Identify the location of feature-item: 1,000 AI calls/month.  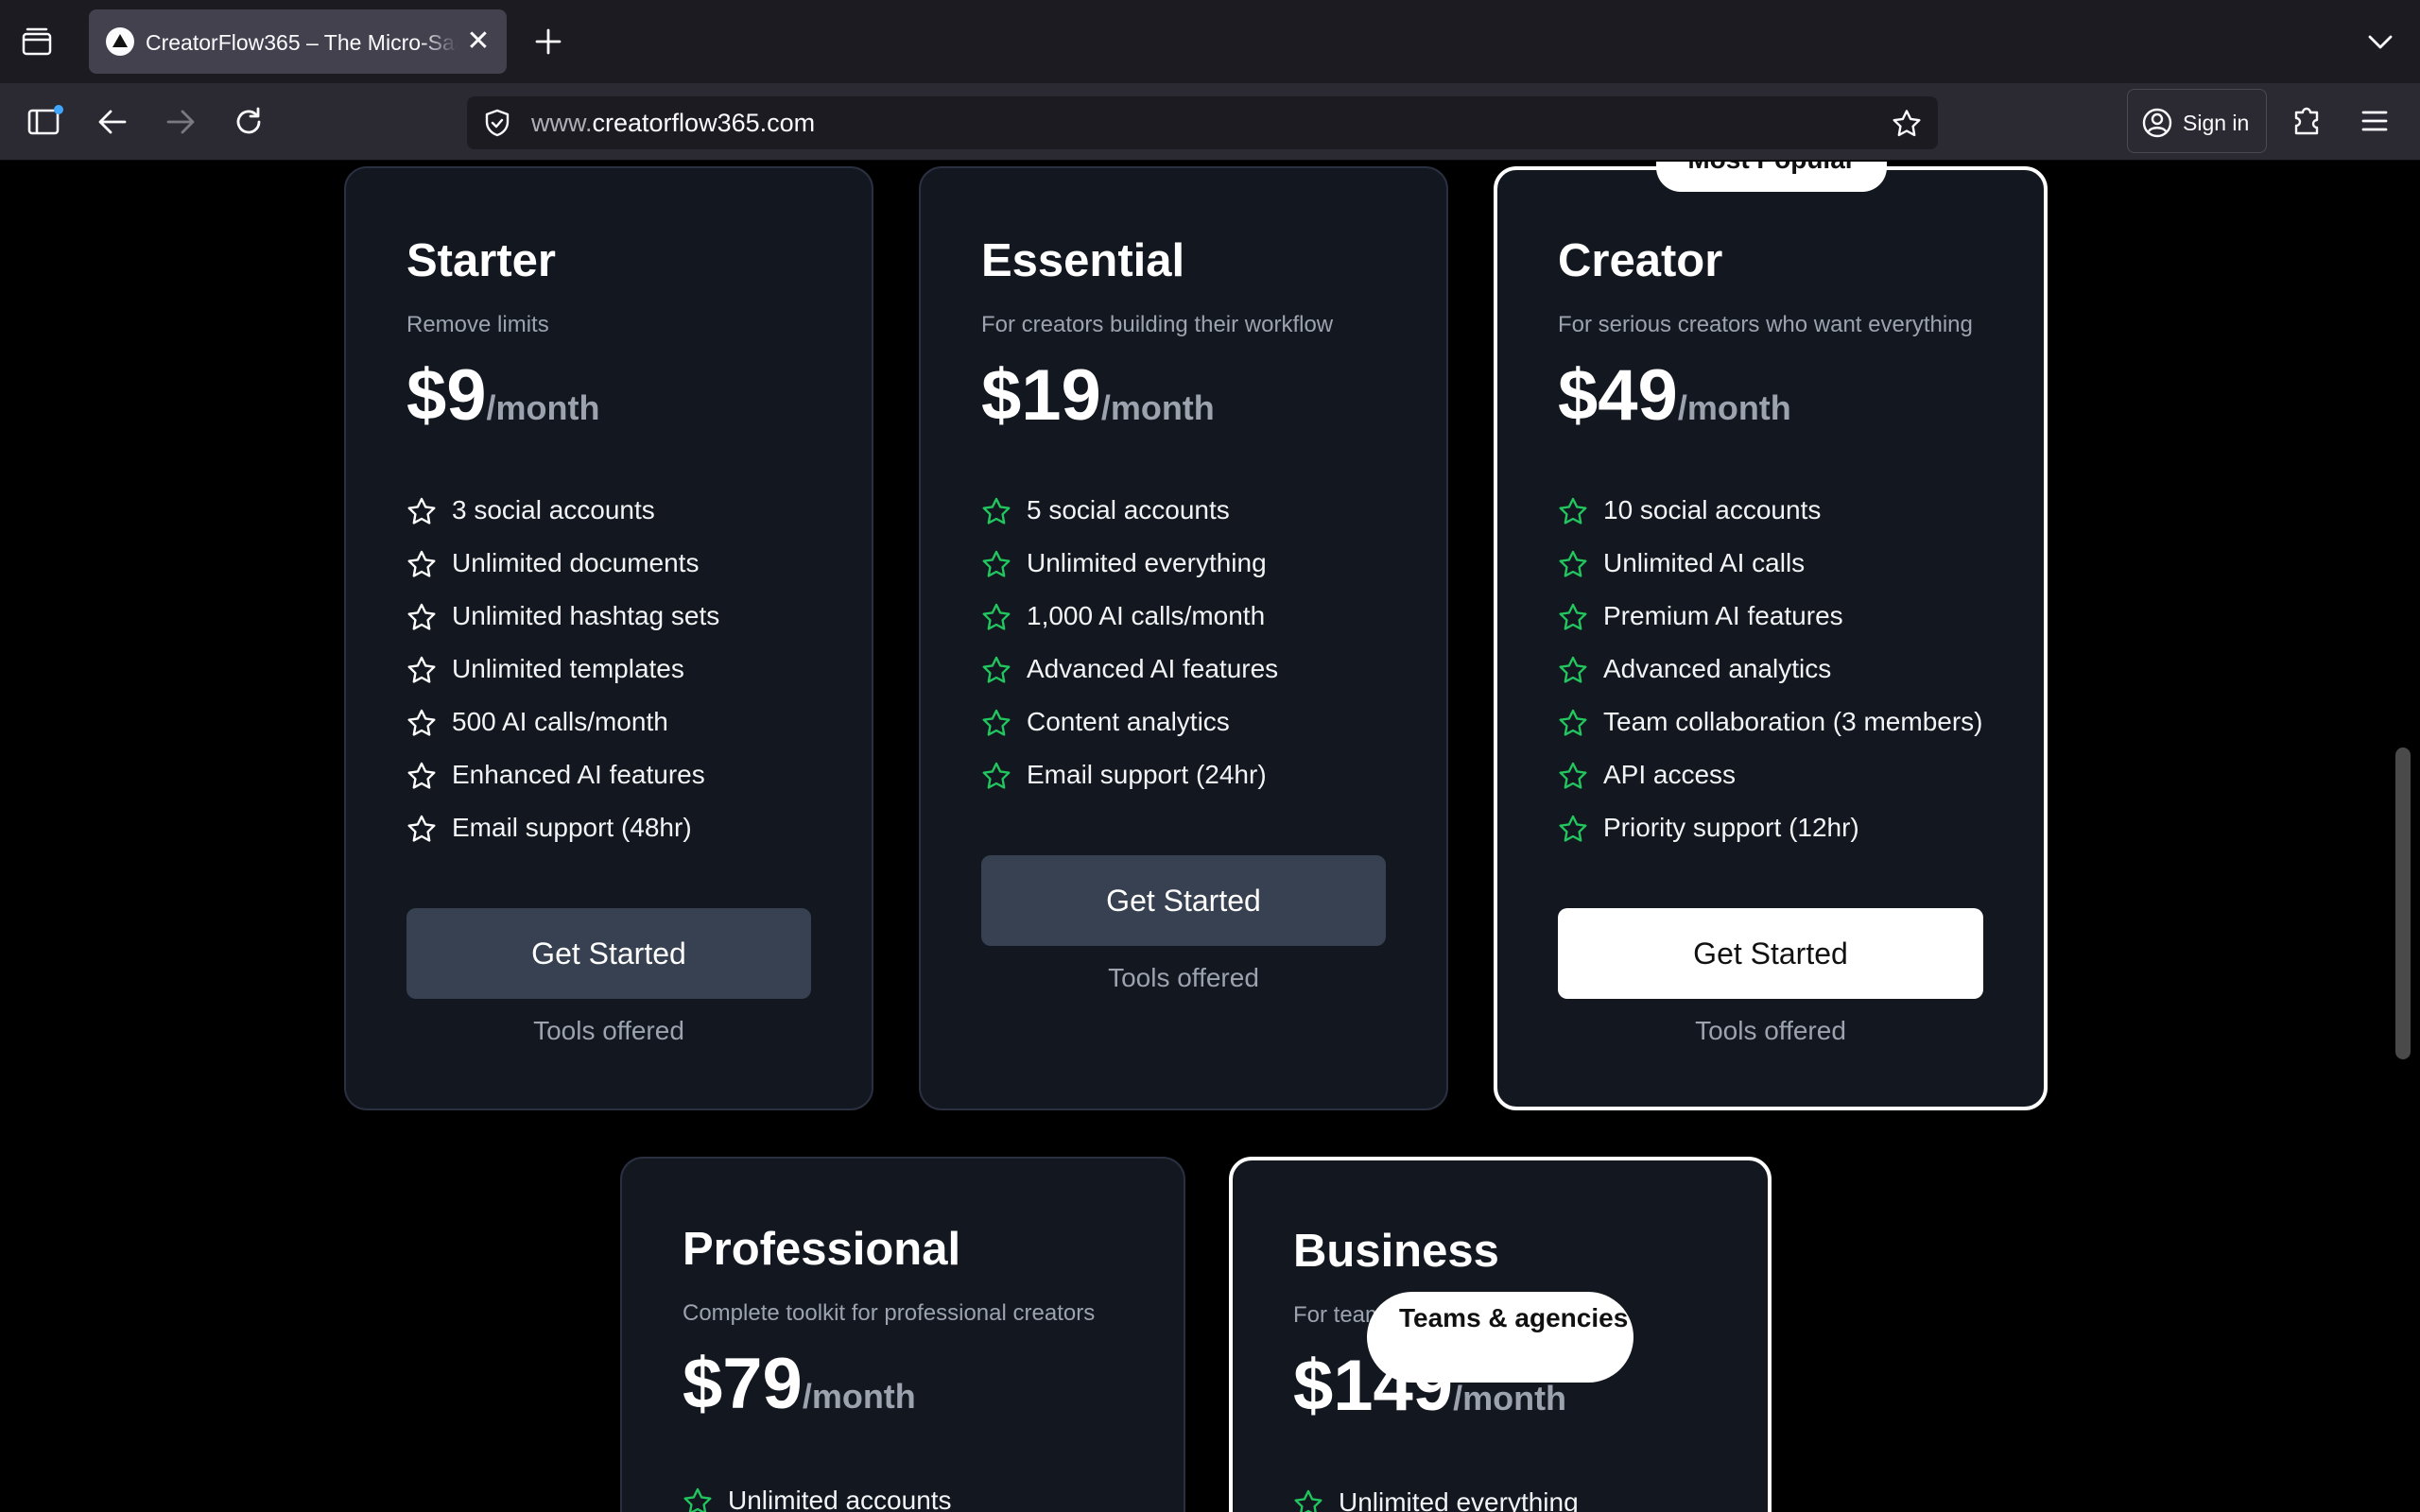
(1129, 616).